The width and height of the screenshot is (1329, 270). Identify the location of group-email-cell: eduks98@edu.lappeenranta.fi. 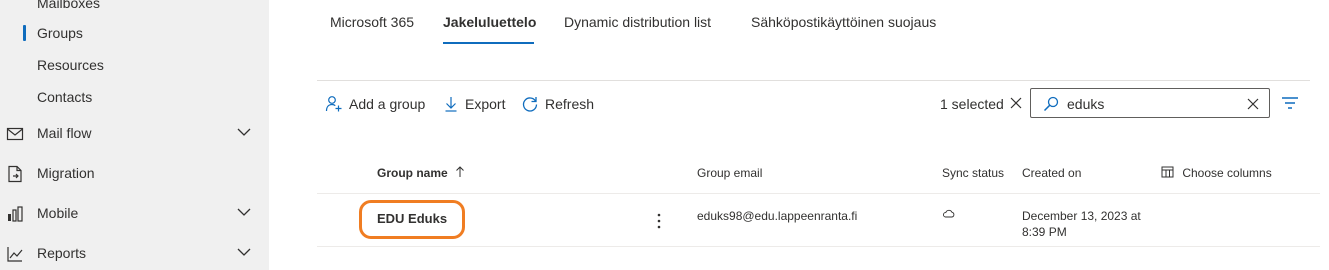
(777, 216).